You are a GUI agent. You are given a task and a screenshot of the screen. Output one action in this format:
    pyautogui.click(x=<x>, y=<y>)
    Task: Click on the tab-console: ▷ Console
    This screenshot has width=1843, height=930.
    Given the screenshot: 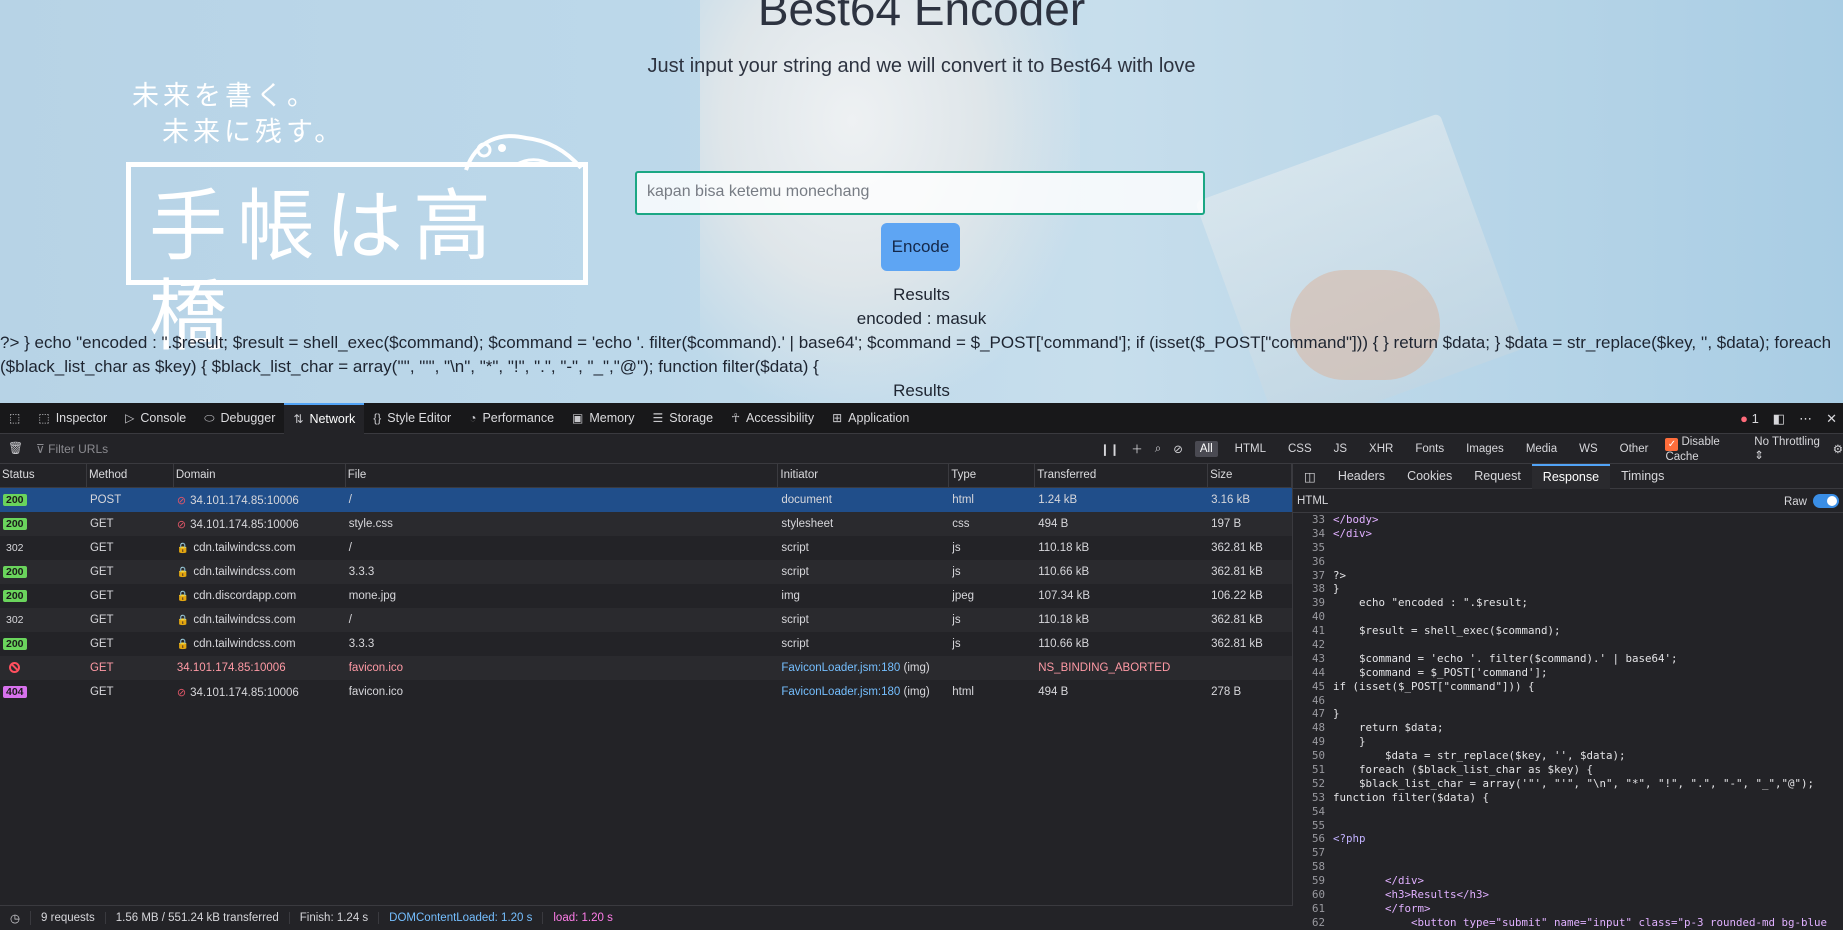 What is the action you would take?
    pyautogui.click(x=155, y=418)
    